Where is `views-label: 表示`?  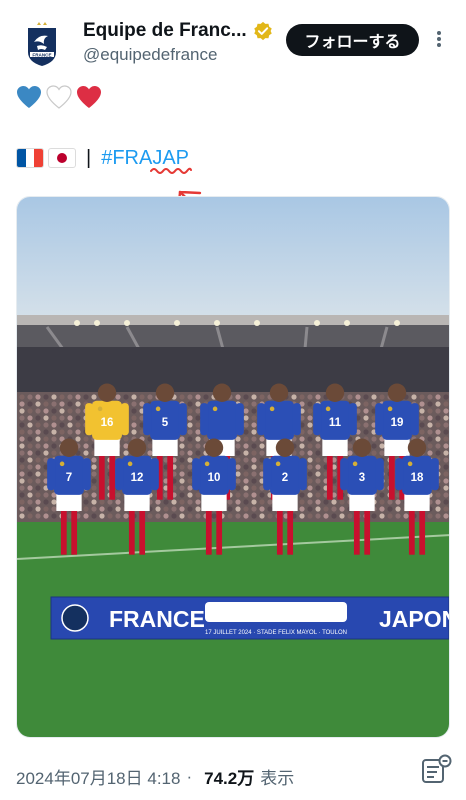 views-label: 表示 is located at coordinates (277, 778).